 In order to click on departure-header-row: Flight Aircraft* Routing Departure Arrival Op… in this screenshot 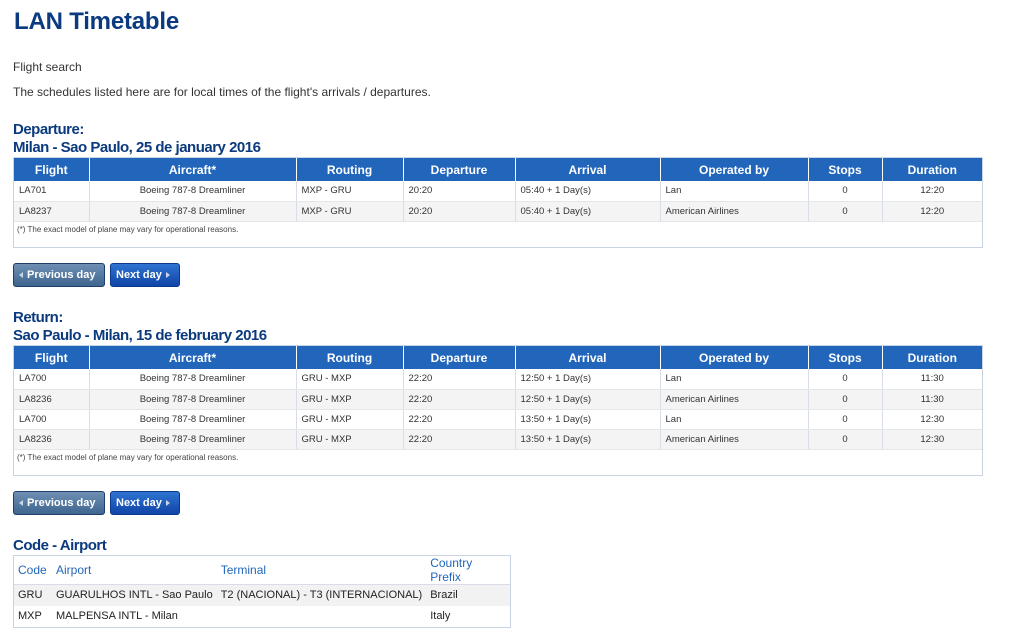, I will do `click(498, 169)`.